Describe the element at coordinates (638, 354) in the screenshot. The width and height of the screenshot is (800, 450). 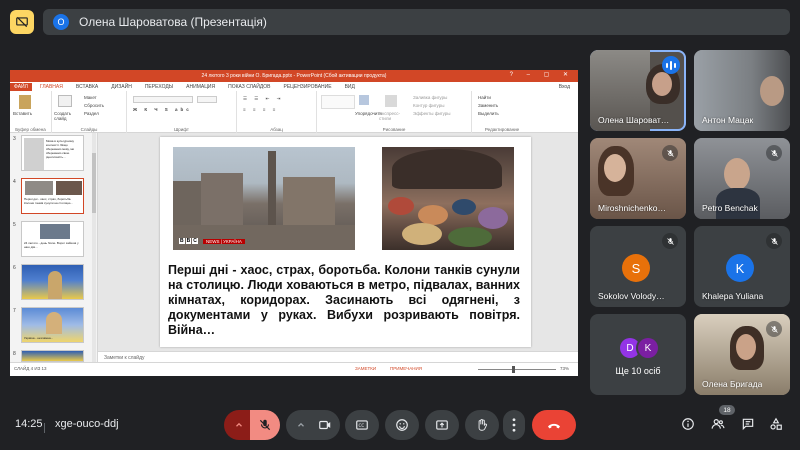
I see `more-participants-tile: D K Ще 10 осіб` at that location.